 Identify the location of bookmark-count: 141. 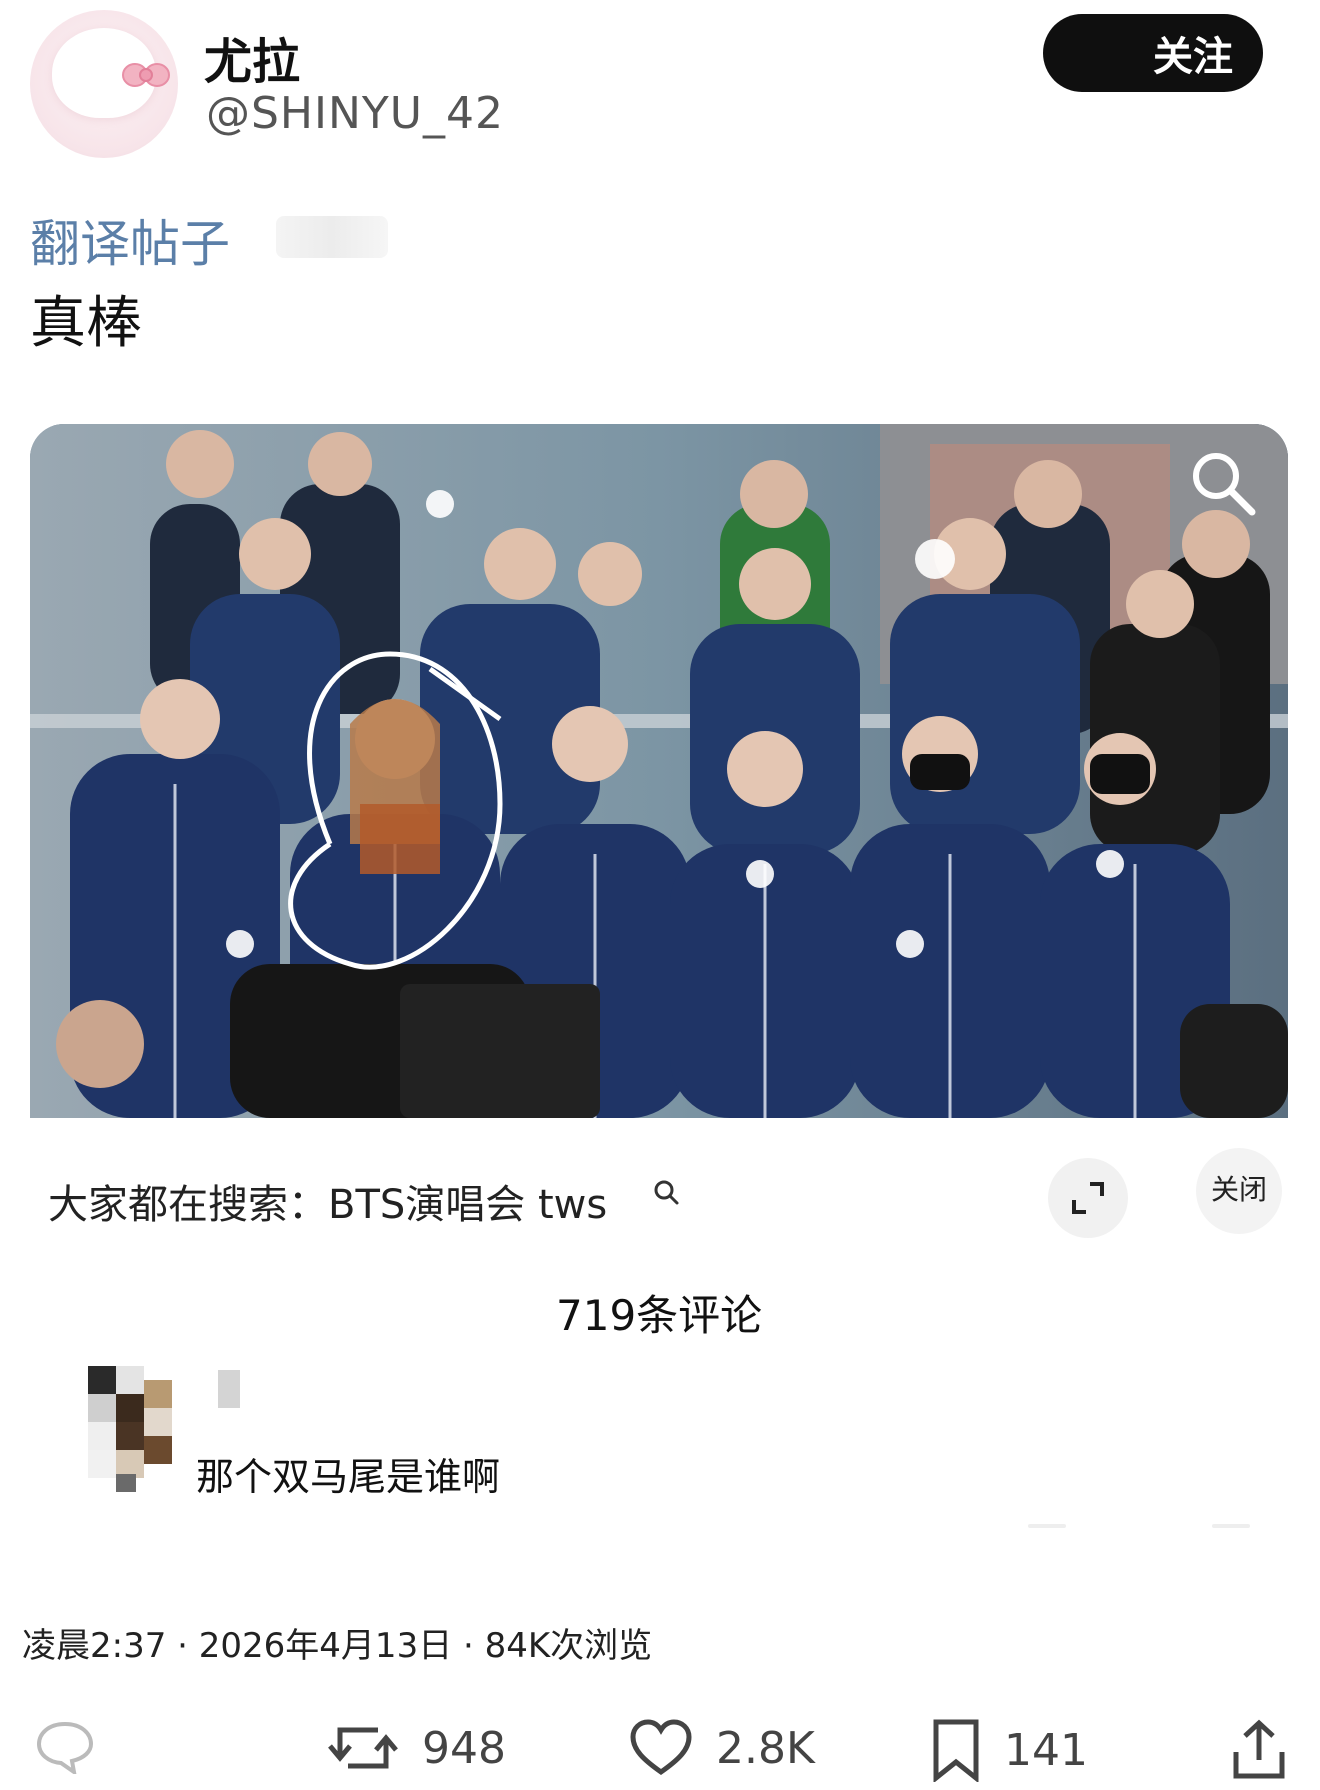
(1046, 1750).